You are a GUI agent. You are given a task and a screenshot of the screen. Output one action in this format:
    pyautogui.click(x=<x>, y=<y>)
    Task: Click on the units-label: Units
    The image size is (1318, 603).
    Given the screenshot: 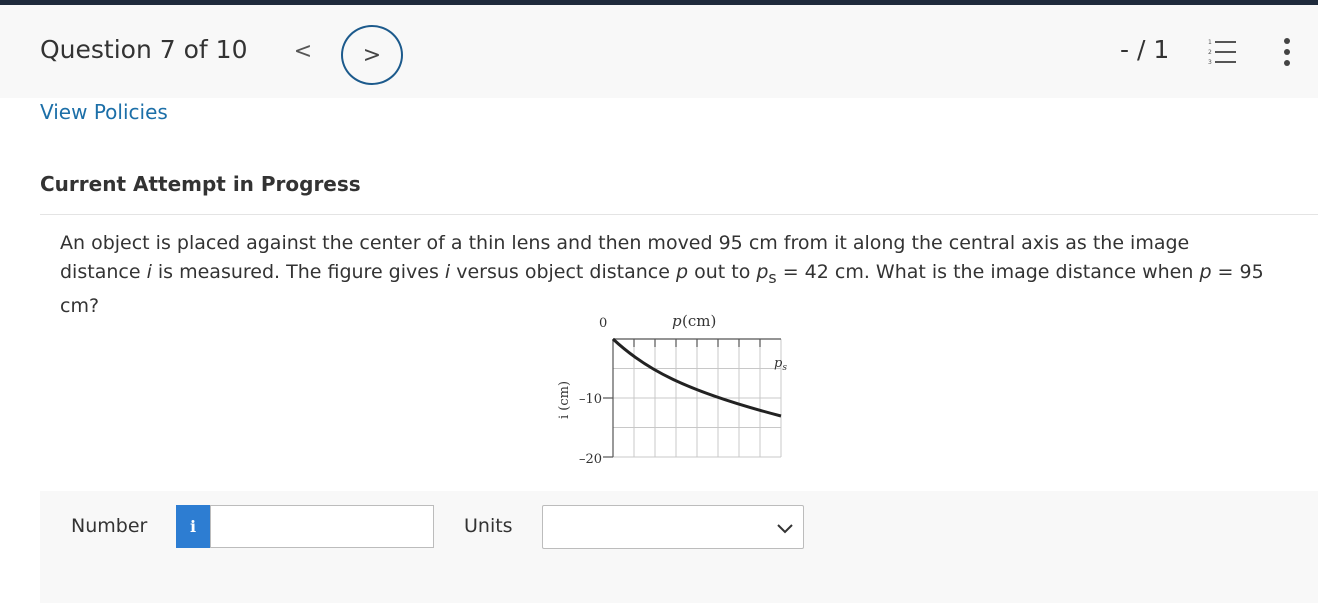 What is the action you would take?
    pyautogui.click(x=488, y=526)
    